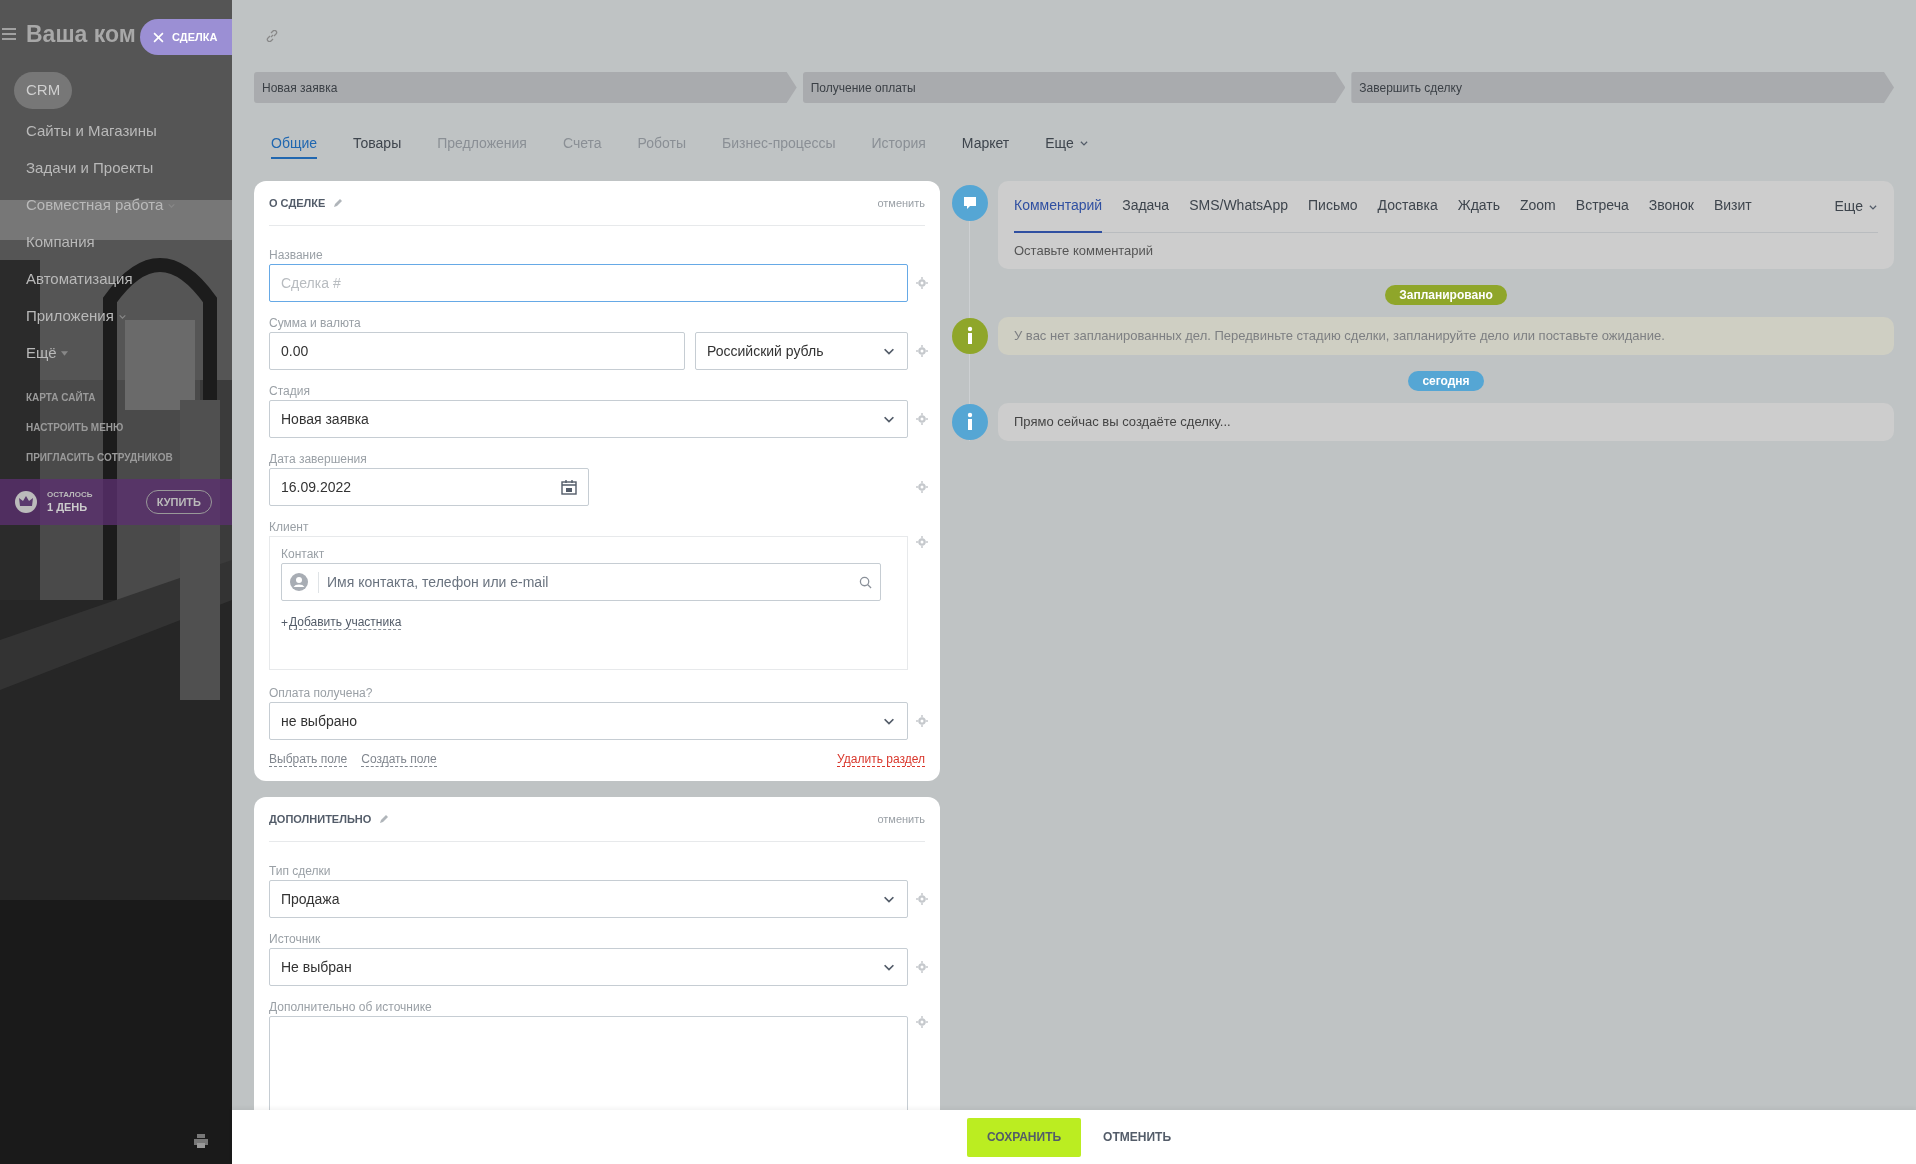 Image resolution: width=1916 pixels, height=1164 pixels. I want to click on input-field: Сделка #, so click(588, 283).